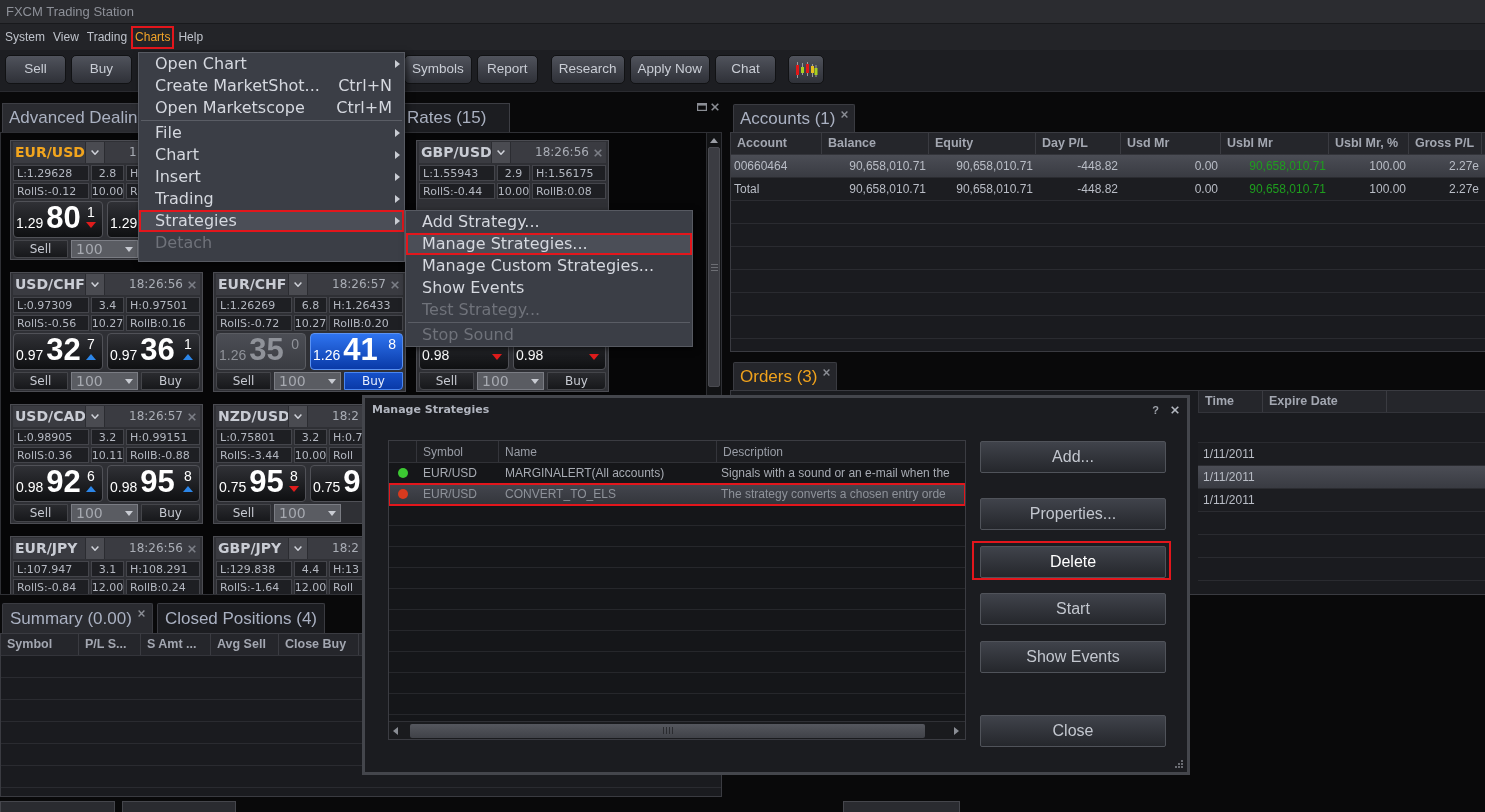  I want to click on toolbar-button: Sell, so click(35, 69).